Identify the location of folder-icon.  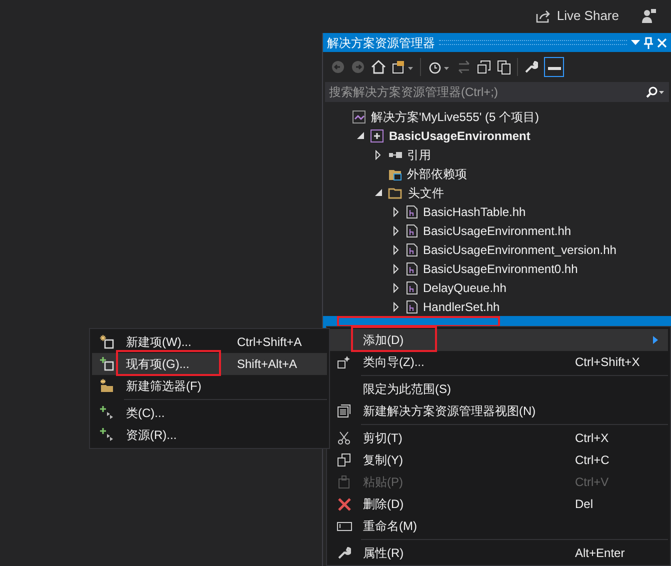
(395, 192).